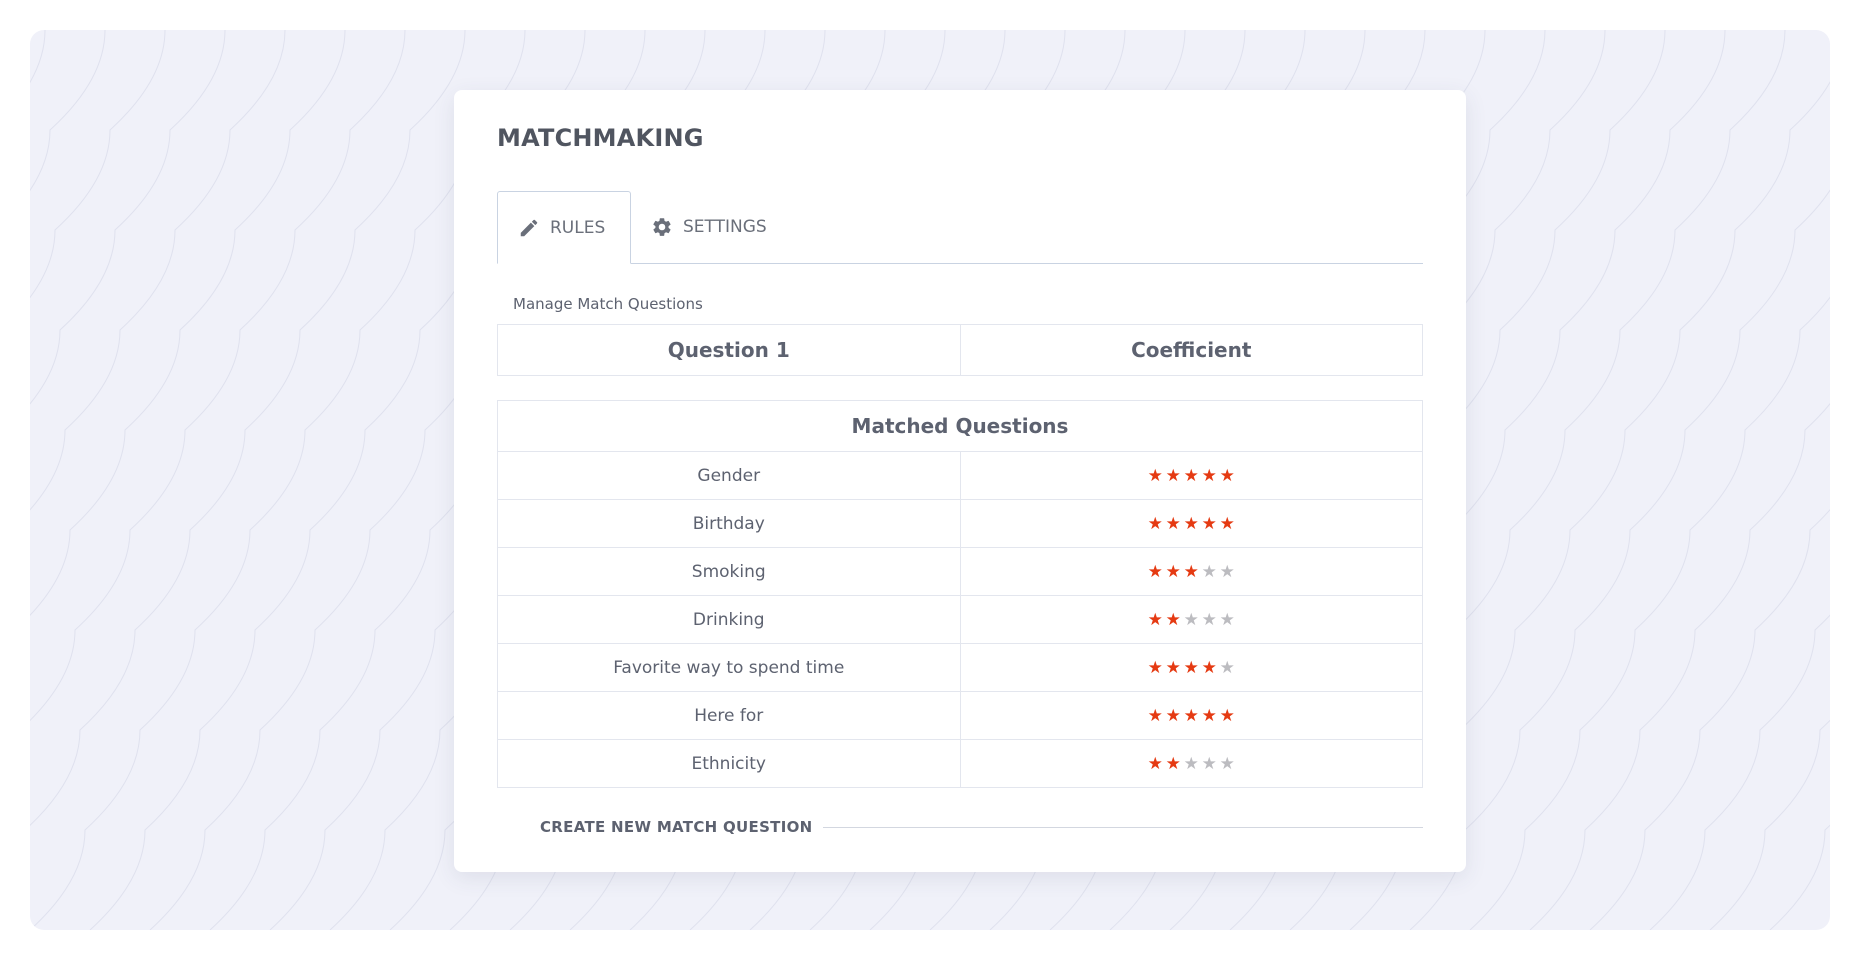  I want to click on question-header-table: Question 1 Coefficient, so click(960, 350).